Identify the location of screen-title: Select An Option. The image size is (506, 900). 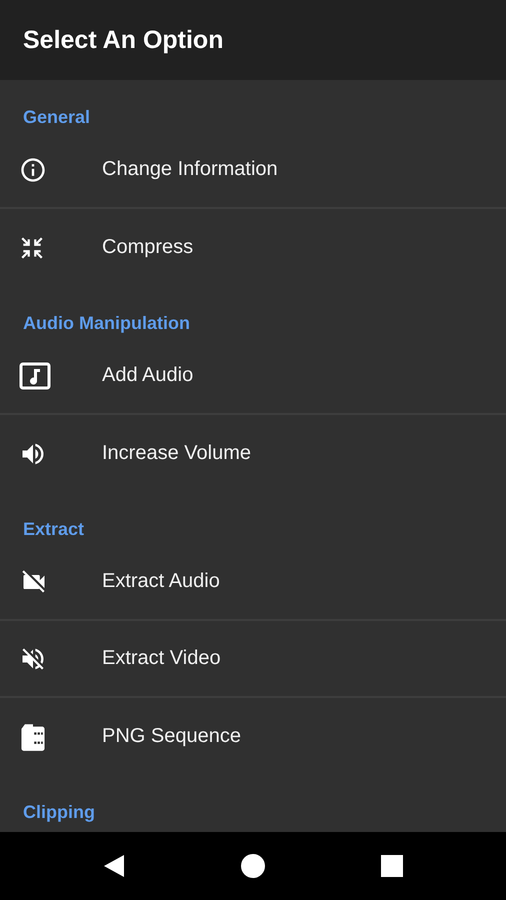
(123, 40).